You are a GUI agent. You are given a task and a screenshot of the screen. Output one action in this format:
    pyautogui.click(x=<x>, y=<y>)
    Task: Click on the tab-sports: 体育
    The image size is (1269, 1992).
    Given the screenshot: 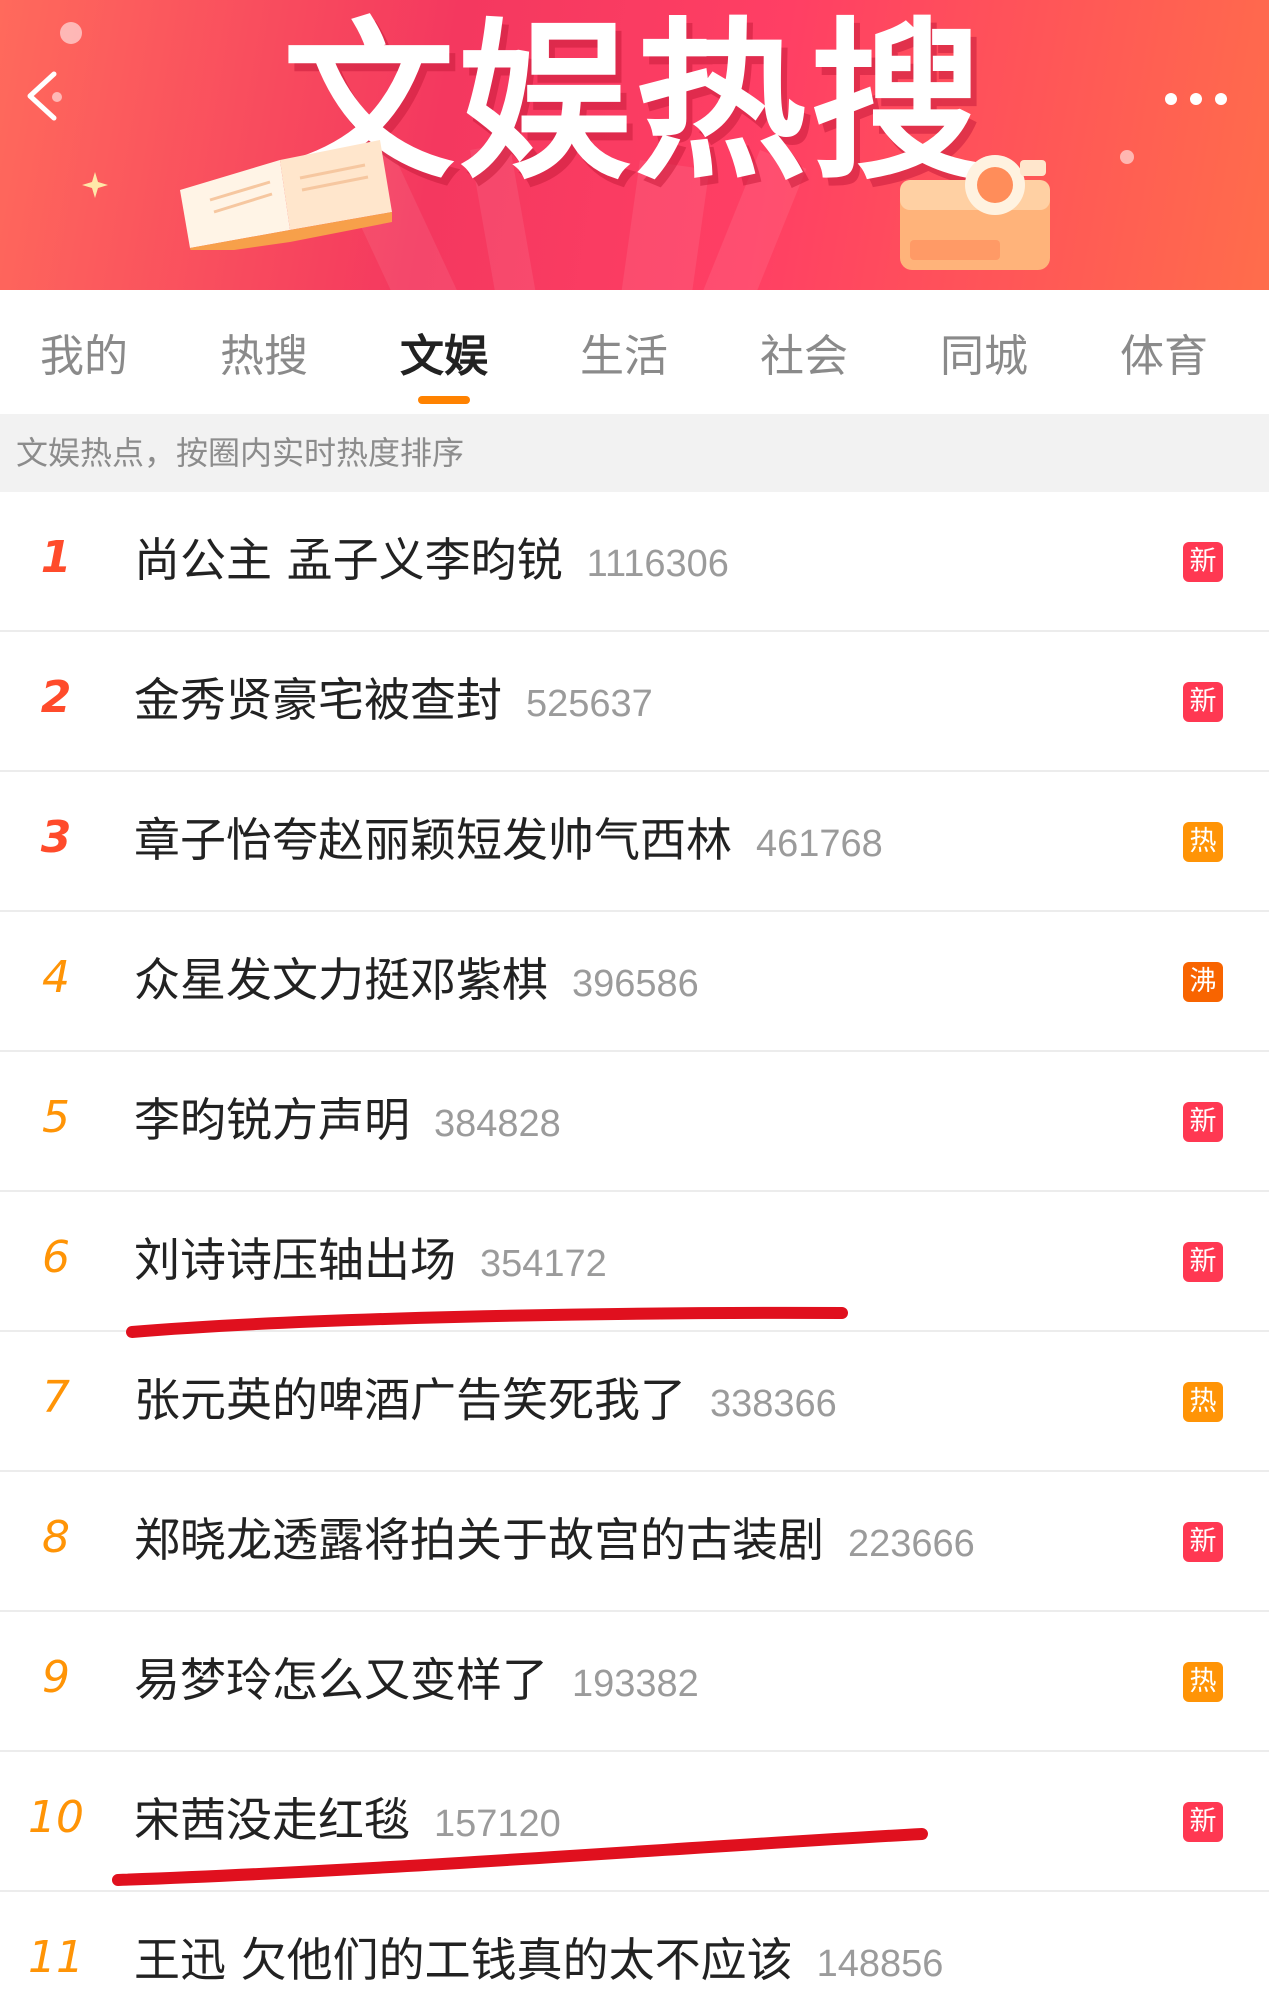 What is the action you would take?
    pyautogui.click(x=1164, y=352)
    